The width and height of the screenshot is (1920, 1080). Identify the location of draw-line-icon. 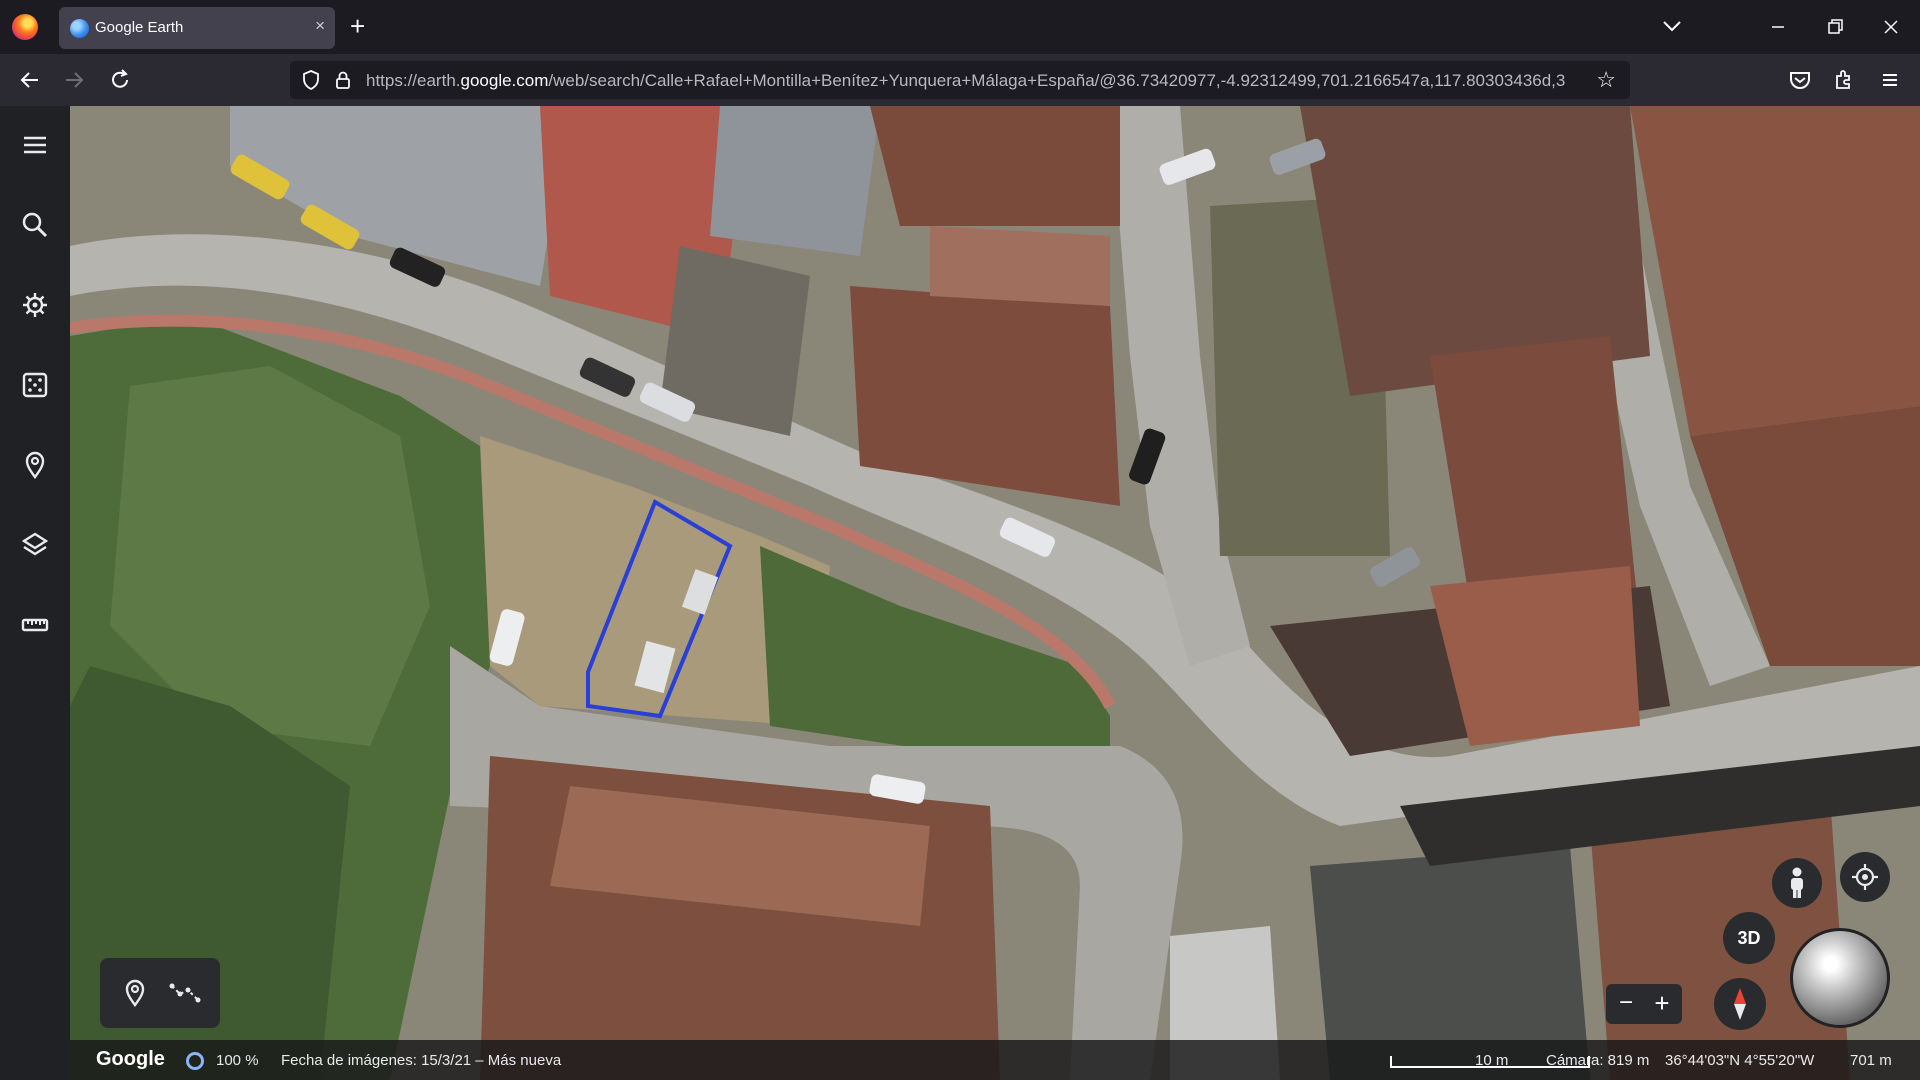
(185, 993).